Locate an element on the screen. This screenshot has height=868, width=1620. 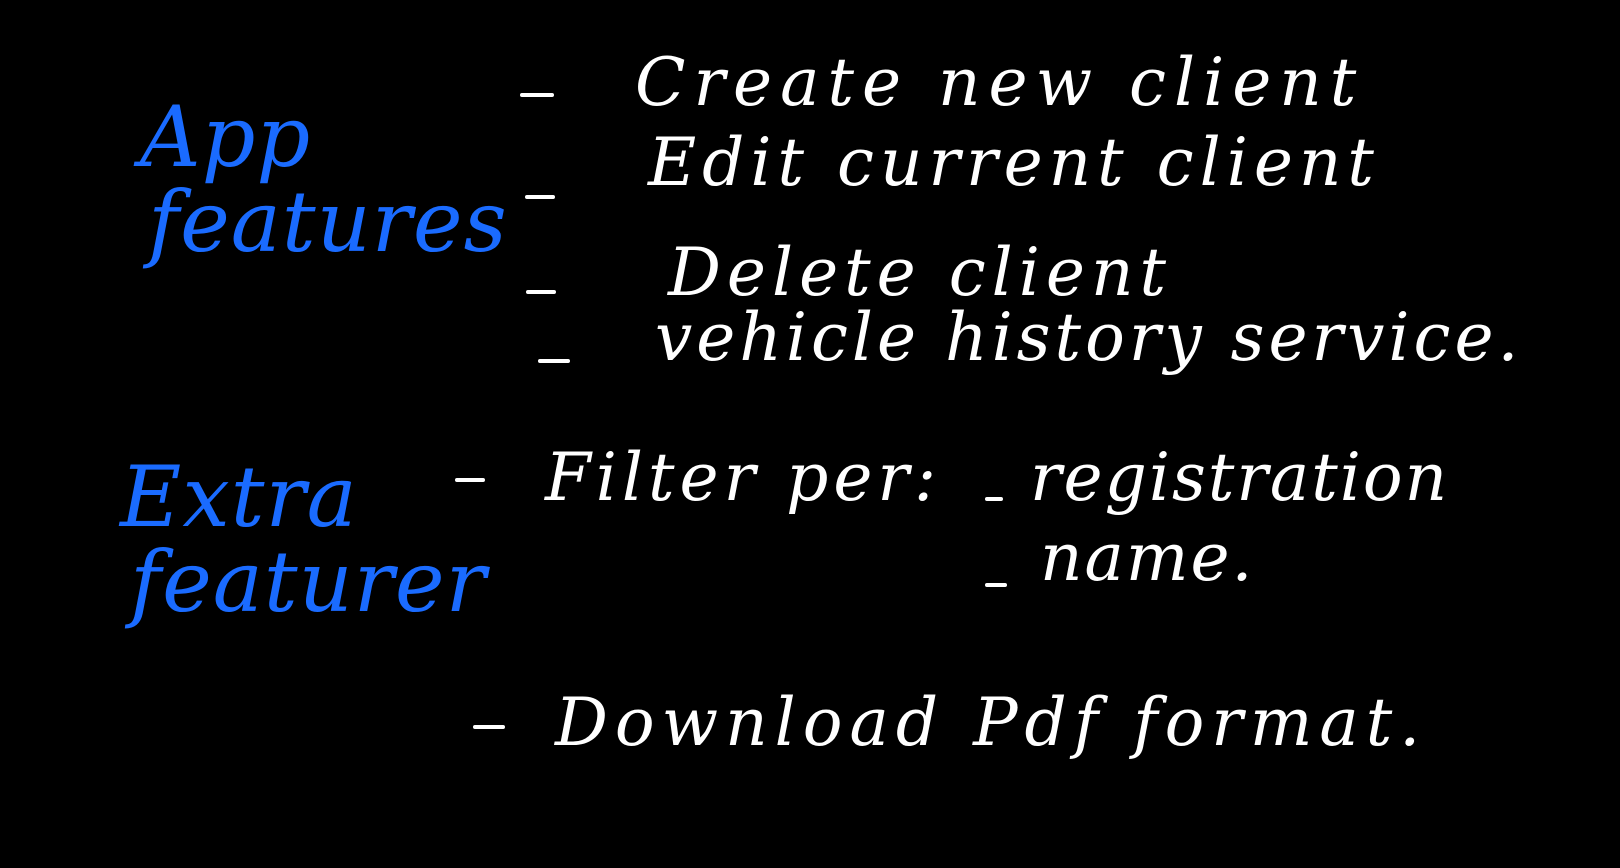
feature-item-delete-client: Delete client is located at coordinates (920, 272).